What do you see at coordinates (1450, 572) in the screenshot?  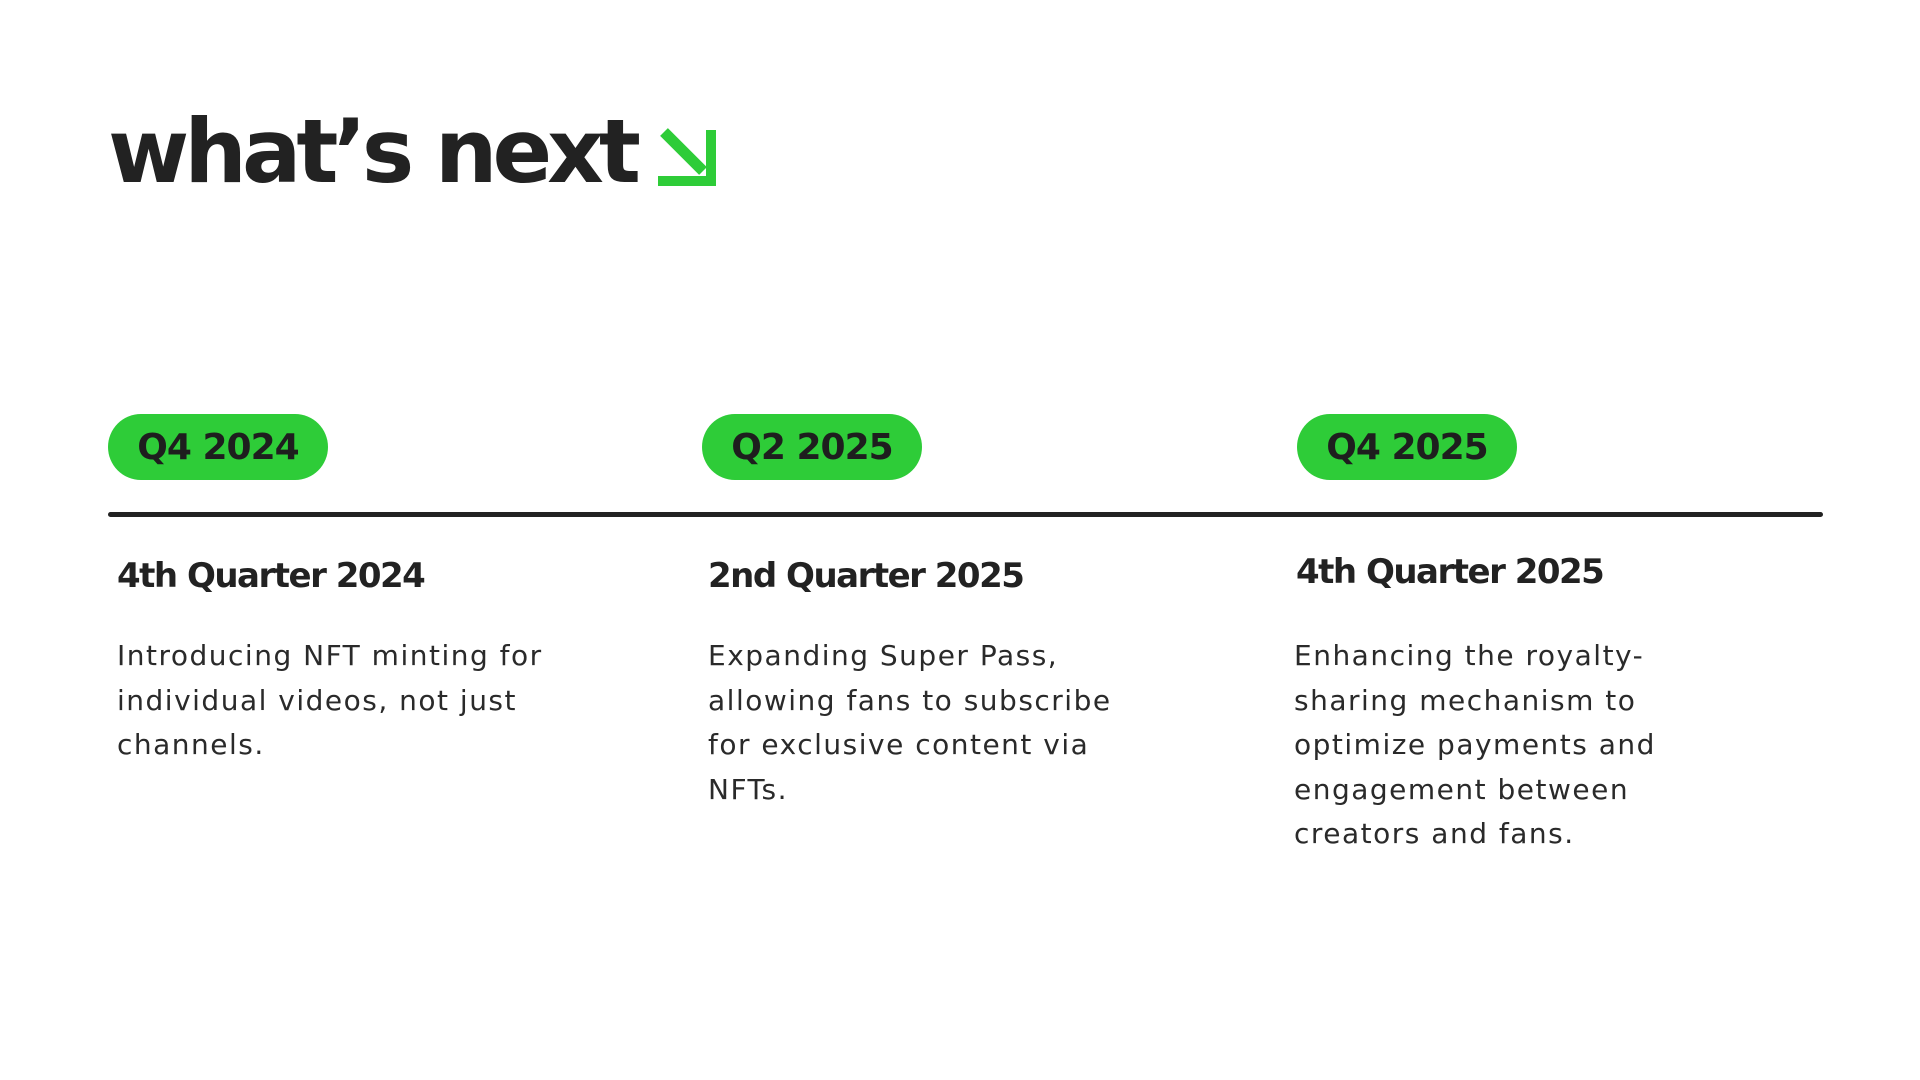 I see `milestone-heading-3: 4th Quarter 2025` at bounding box center [1450, 572].